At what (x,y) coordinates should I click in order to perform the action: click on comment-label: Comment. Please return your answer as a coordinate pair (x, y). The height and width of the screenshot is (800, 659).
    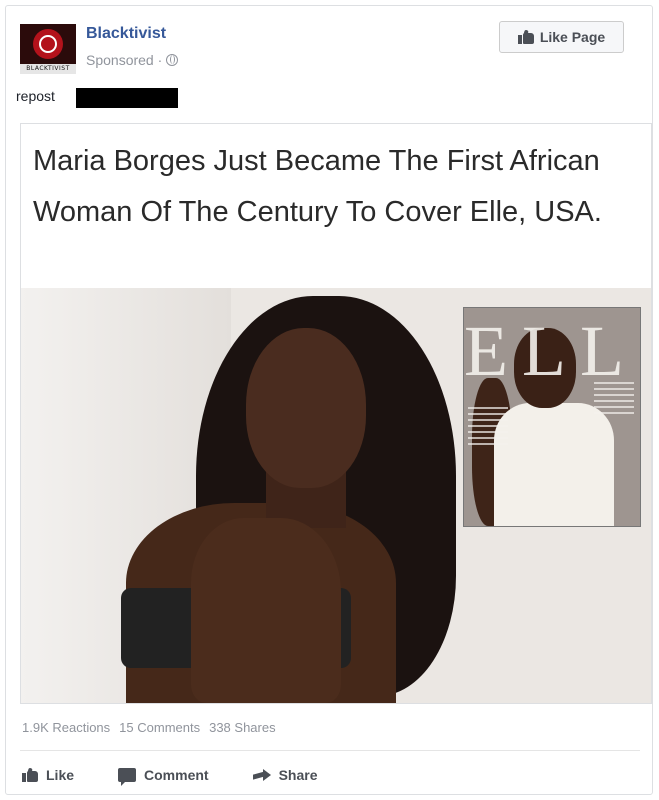
    Looking at the image, I should click on (176, 775).